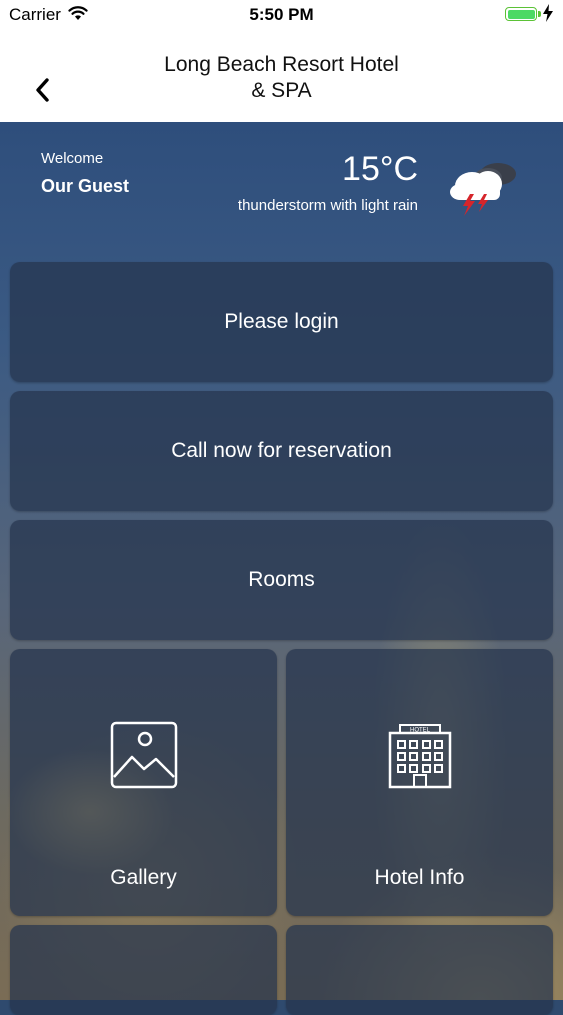 The image size is (563, 1015). Describe the element at coordinates (143, 877) in the screenshot. I see `gallery-label: Gallery` at that location.